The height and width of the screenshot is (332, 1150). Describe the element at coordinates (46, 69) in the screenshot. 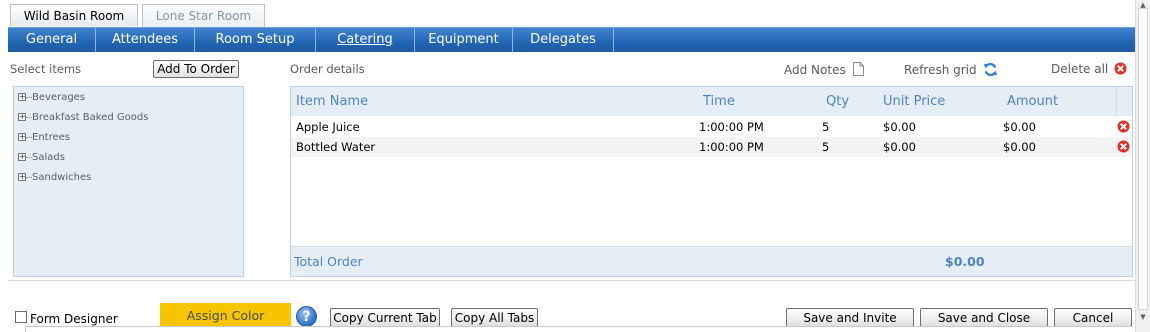

I see `select-items-label: Select items` at that location.